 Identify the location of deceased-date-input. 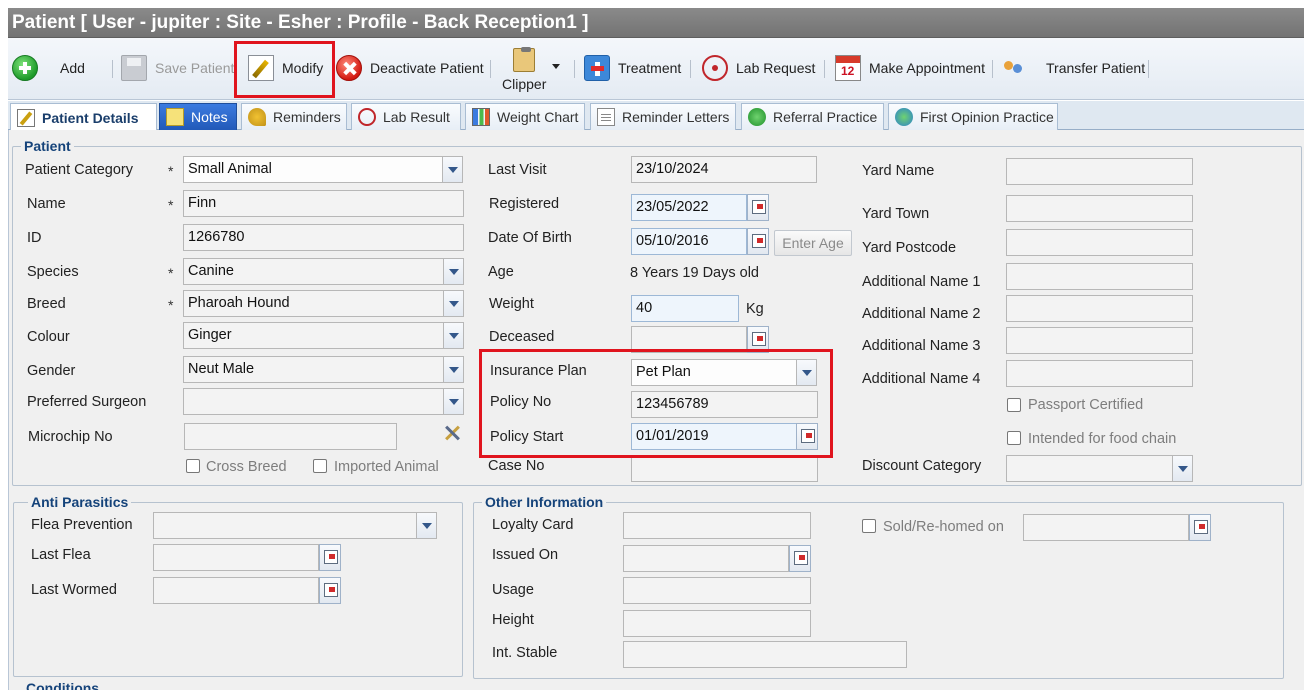
(689, 339).